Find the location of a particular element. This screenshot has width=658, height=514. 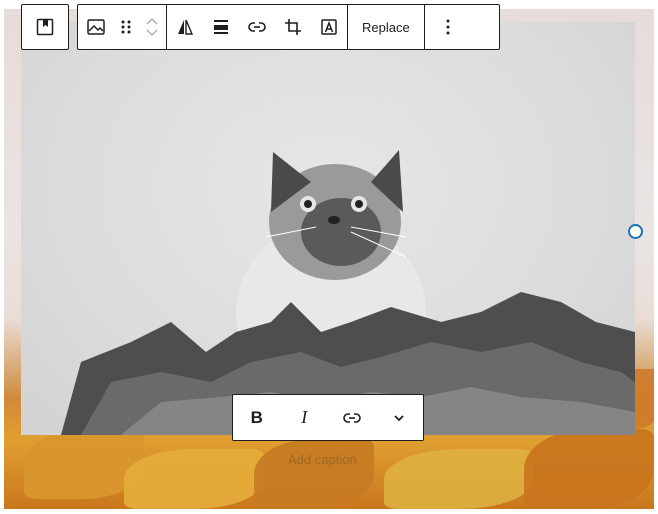

italic-button: I is located at coordinates (304, 418).